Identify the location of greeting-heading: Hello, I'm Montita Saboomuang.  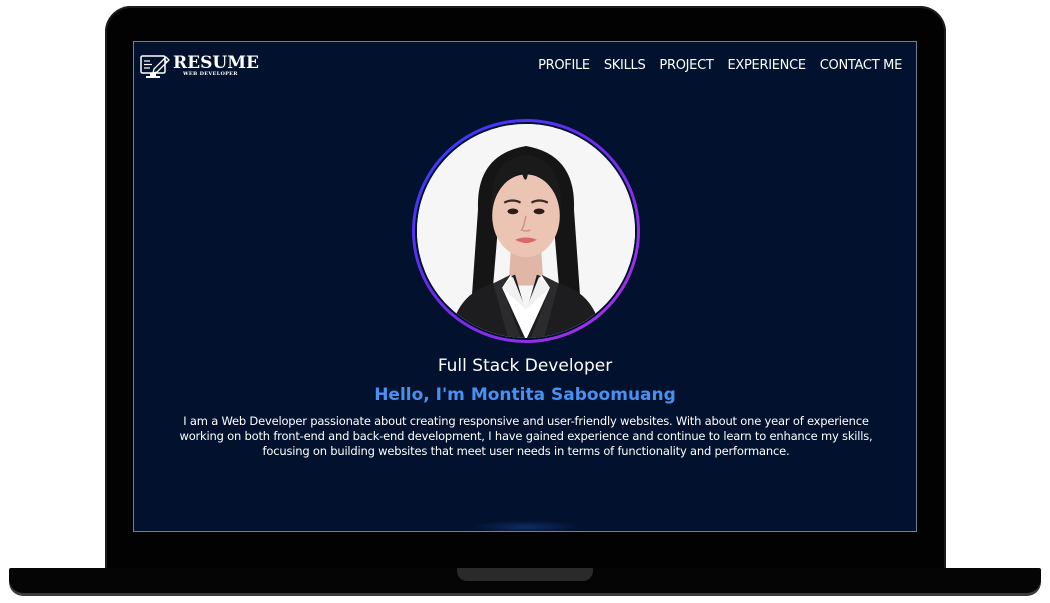
(525, 395).